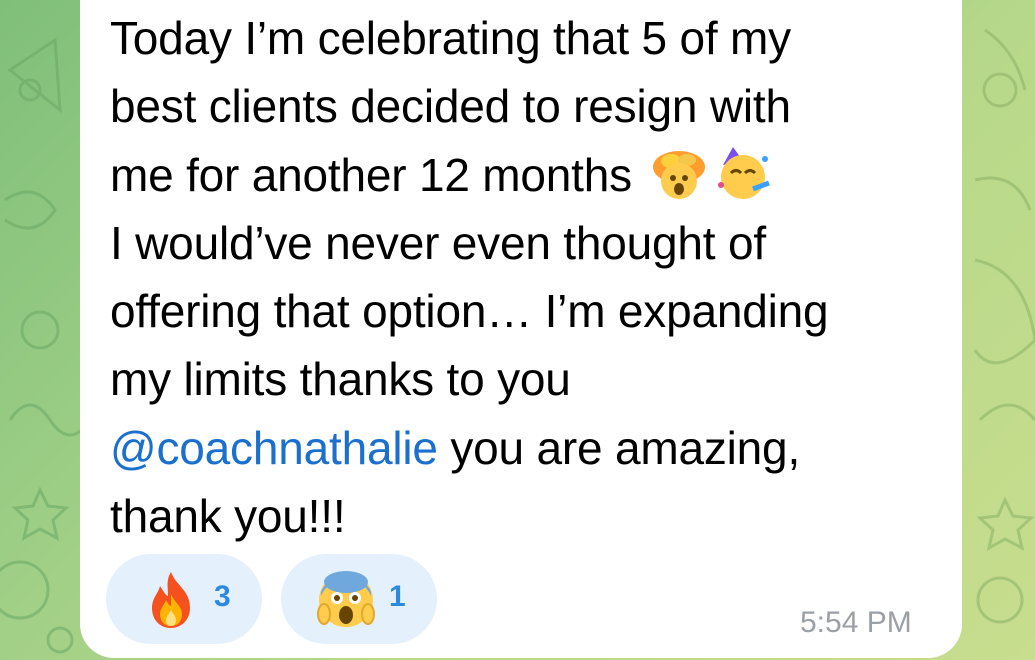  Describe the element at coordinates (619, 447) in the screenshot. I see `mention-suffix: you are amazing,` at that location.